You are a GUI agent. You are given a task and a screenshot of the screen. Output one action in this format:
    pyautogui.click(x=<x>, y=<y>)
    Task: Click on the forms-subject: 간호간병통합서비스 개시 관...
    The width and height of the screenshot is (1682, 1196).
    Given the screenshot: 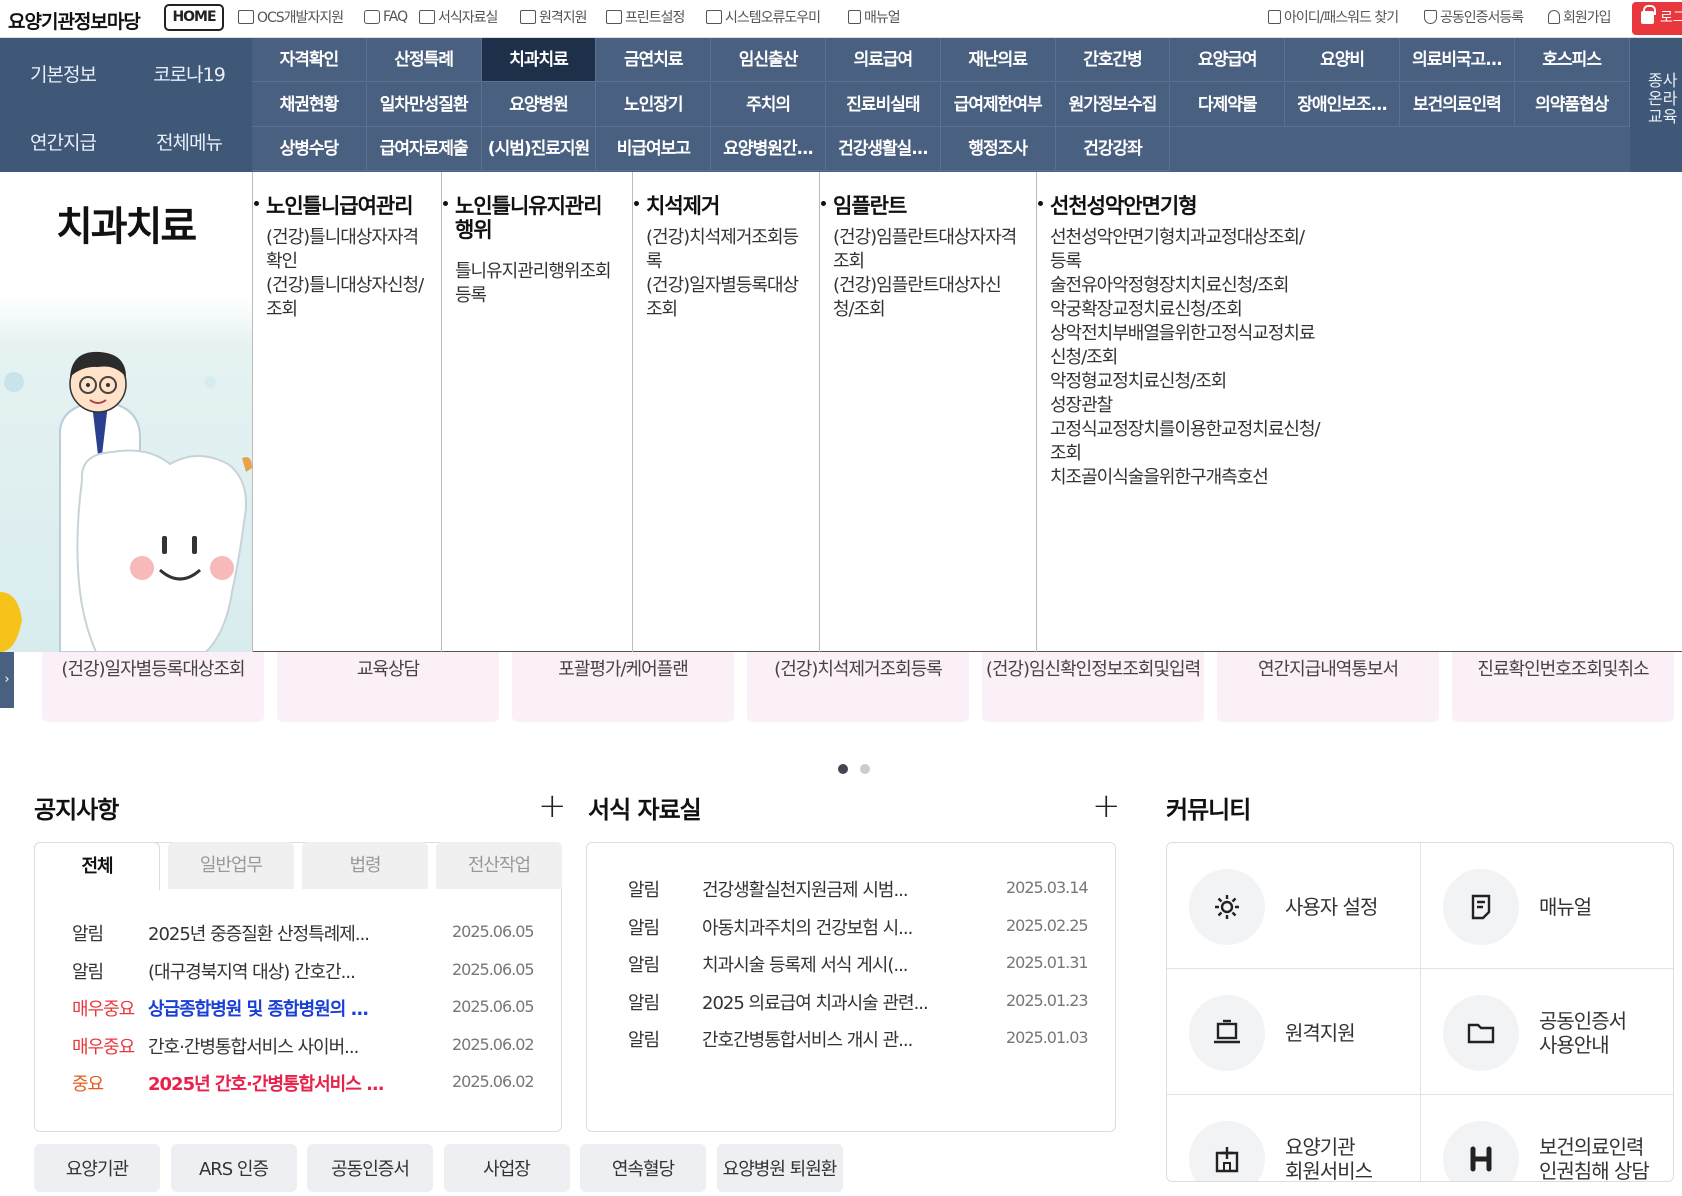 What is the action you would take?
    pyautogui.click(x=807, y=1039)
    